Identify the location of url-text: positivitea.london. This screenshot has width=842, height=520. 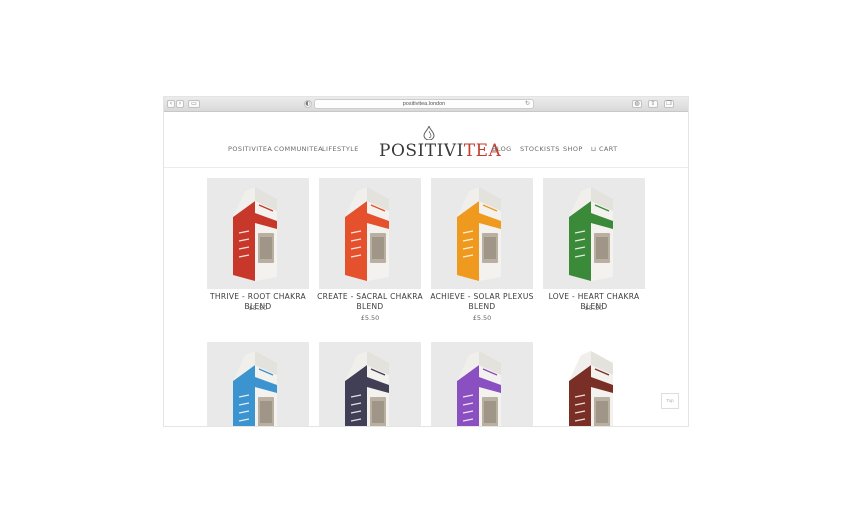
(424, 104).